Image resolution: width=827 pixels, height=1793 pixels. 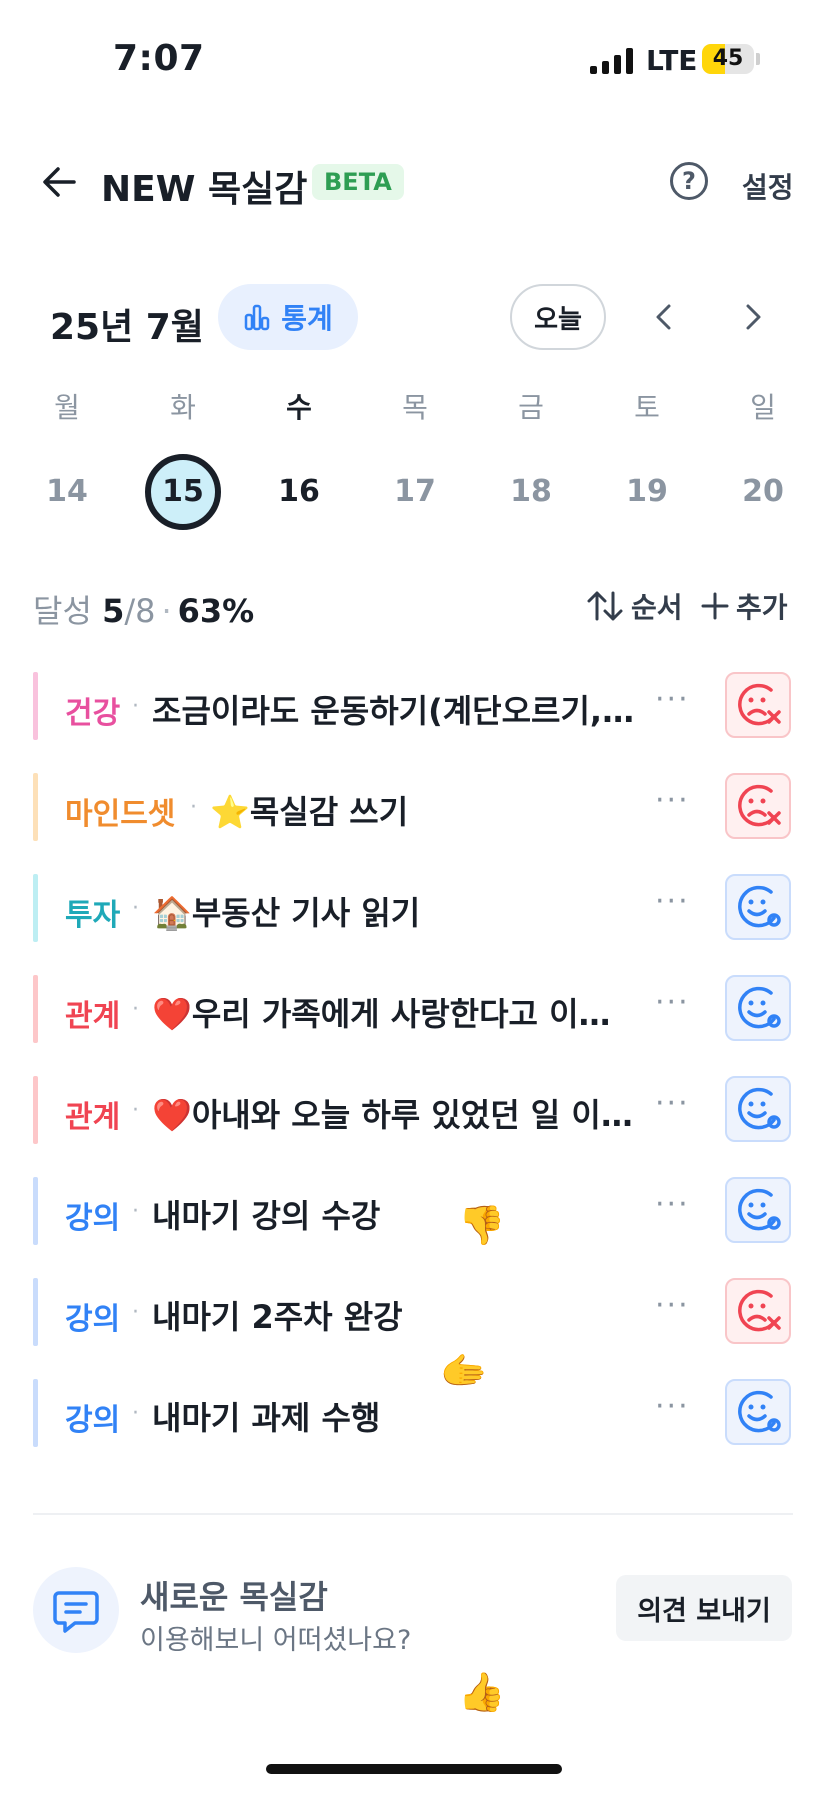 I want to click on habit-row: 강의 · 내마기 강의 수강 ···, so click(x=413, y=1211).